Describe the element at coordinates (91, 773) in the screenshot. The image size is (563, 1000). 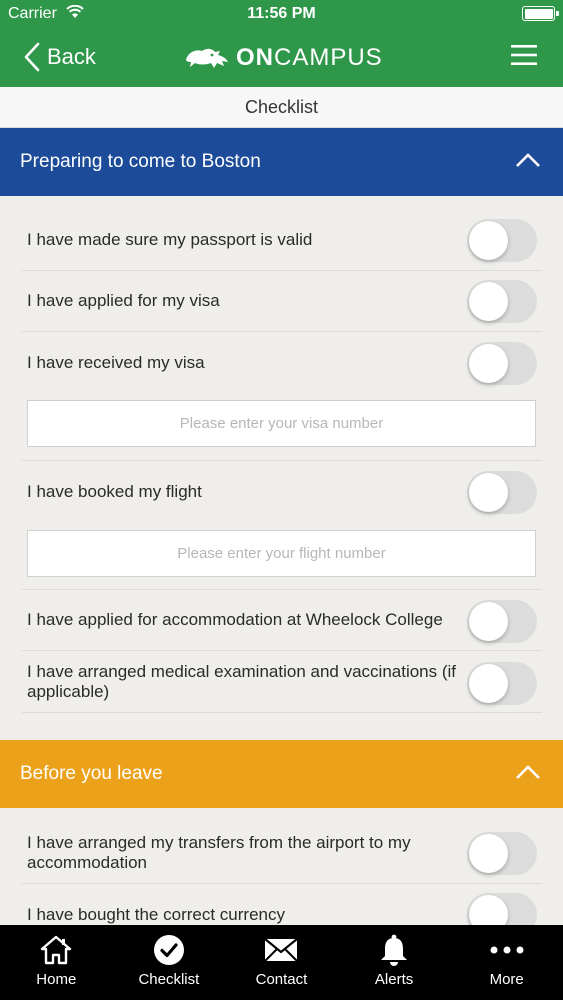
I see `section-title: Before you leave` at that location.